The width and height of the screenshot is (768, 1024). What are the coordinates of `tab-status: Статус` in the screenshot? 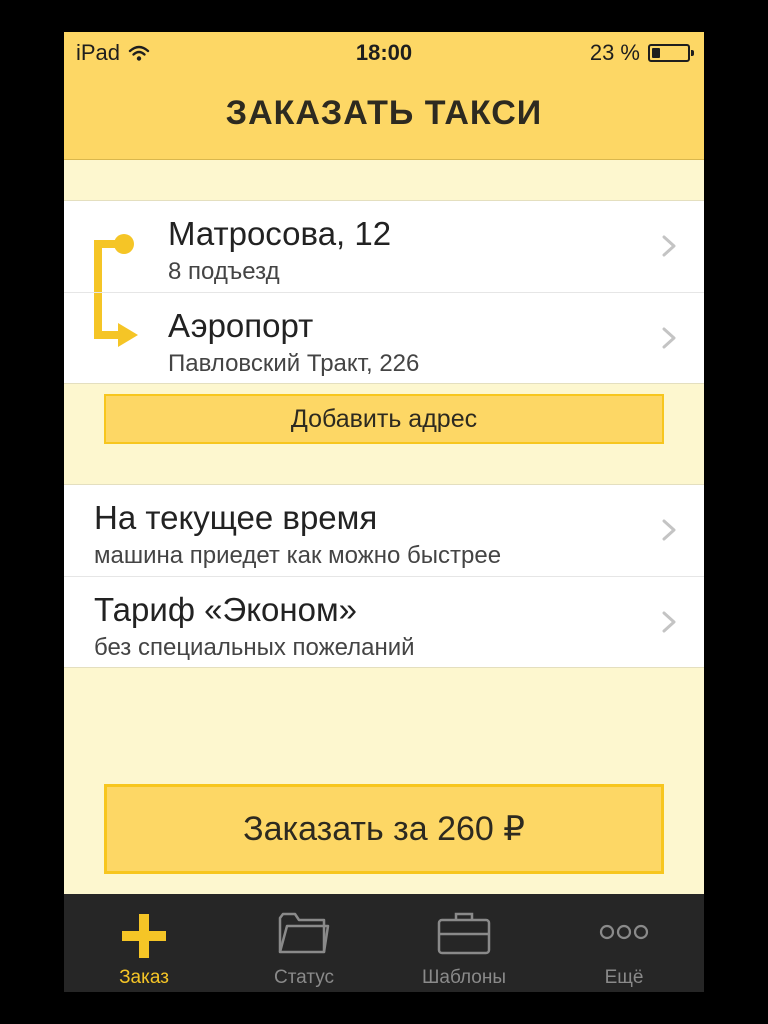 It's located at (304, 943).